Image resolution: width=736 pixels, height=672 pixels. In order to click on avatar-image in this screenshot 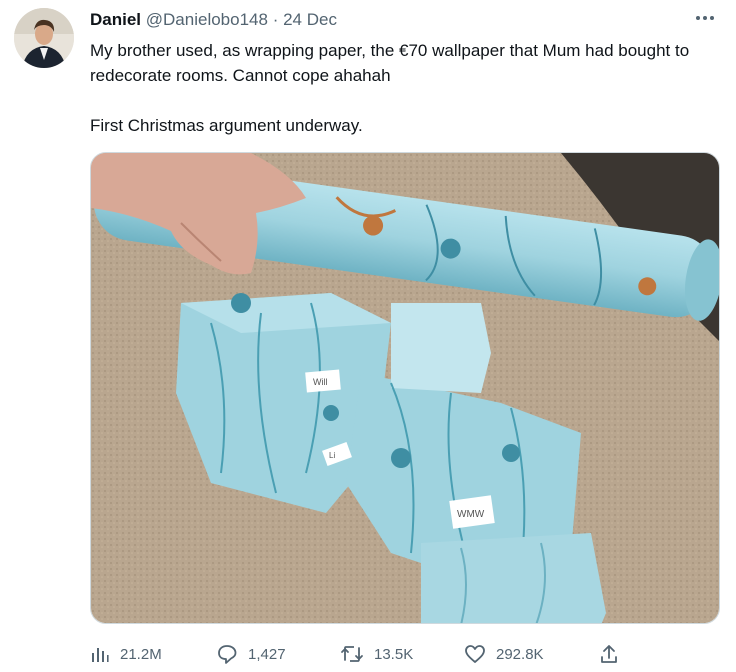, I will do `click(44, 38)`.